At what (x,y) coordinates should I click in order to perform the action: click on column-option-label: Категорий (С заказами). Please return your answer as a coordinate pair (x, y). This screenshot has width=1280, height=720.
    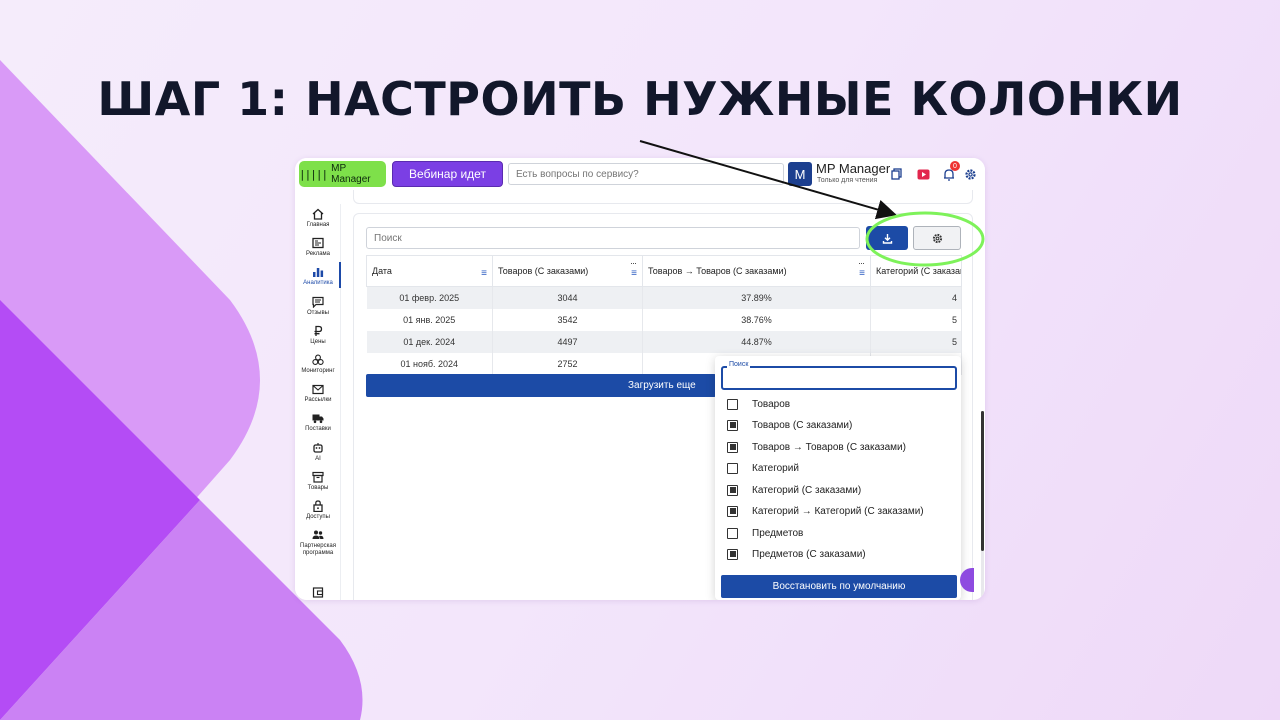
    Looking at the image, I should click on (807, 490).